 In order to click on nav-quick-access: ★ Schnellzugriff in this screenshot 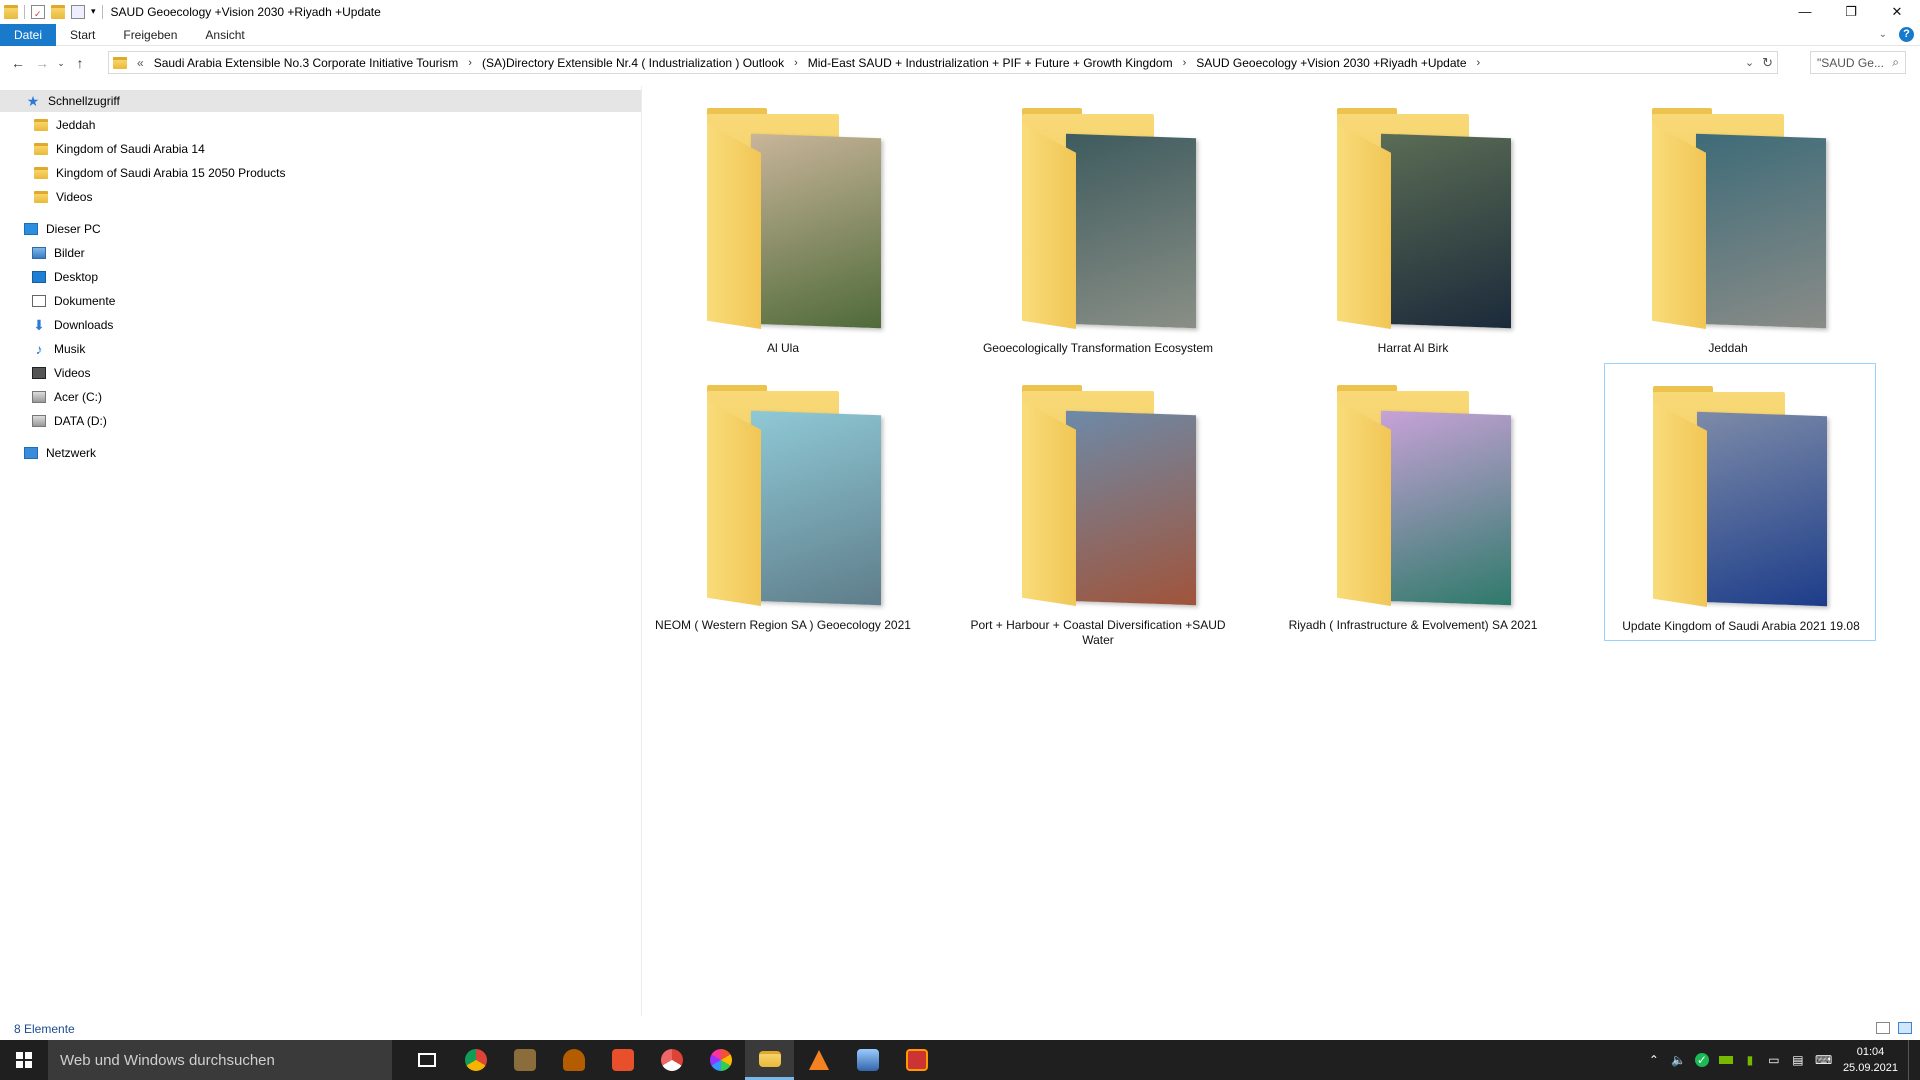, I will do `click(320, 101)`.